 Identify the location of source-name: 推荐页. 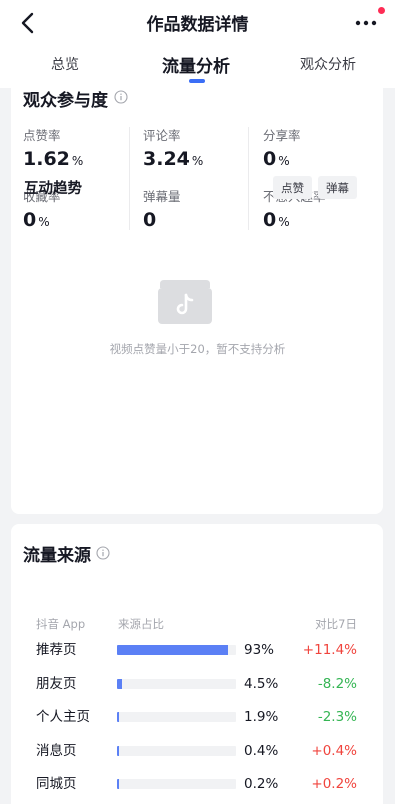
(56, 650).